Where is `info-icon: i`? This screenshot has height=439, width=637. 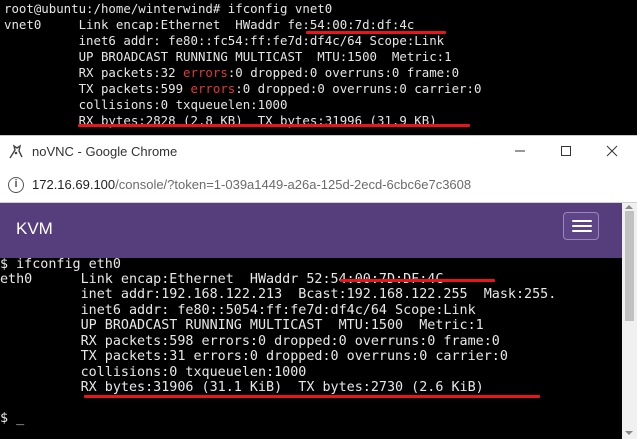
info-icon: i is located at coordinates (16, 185).